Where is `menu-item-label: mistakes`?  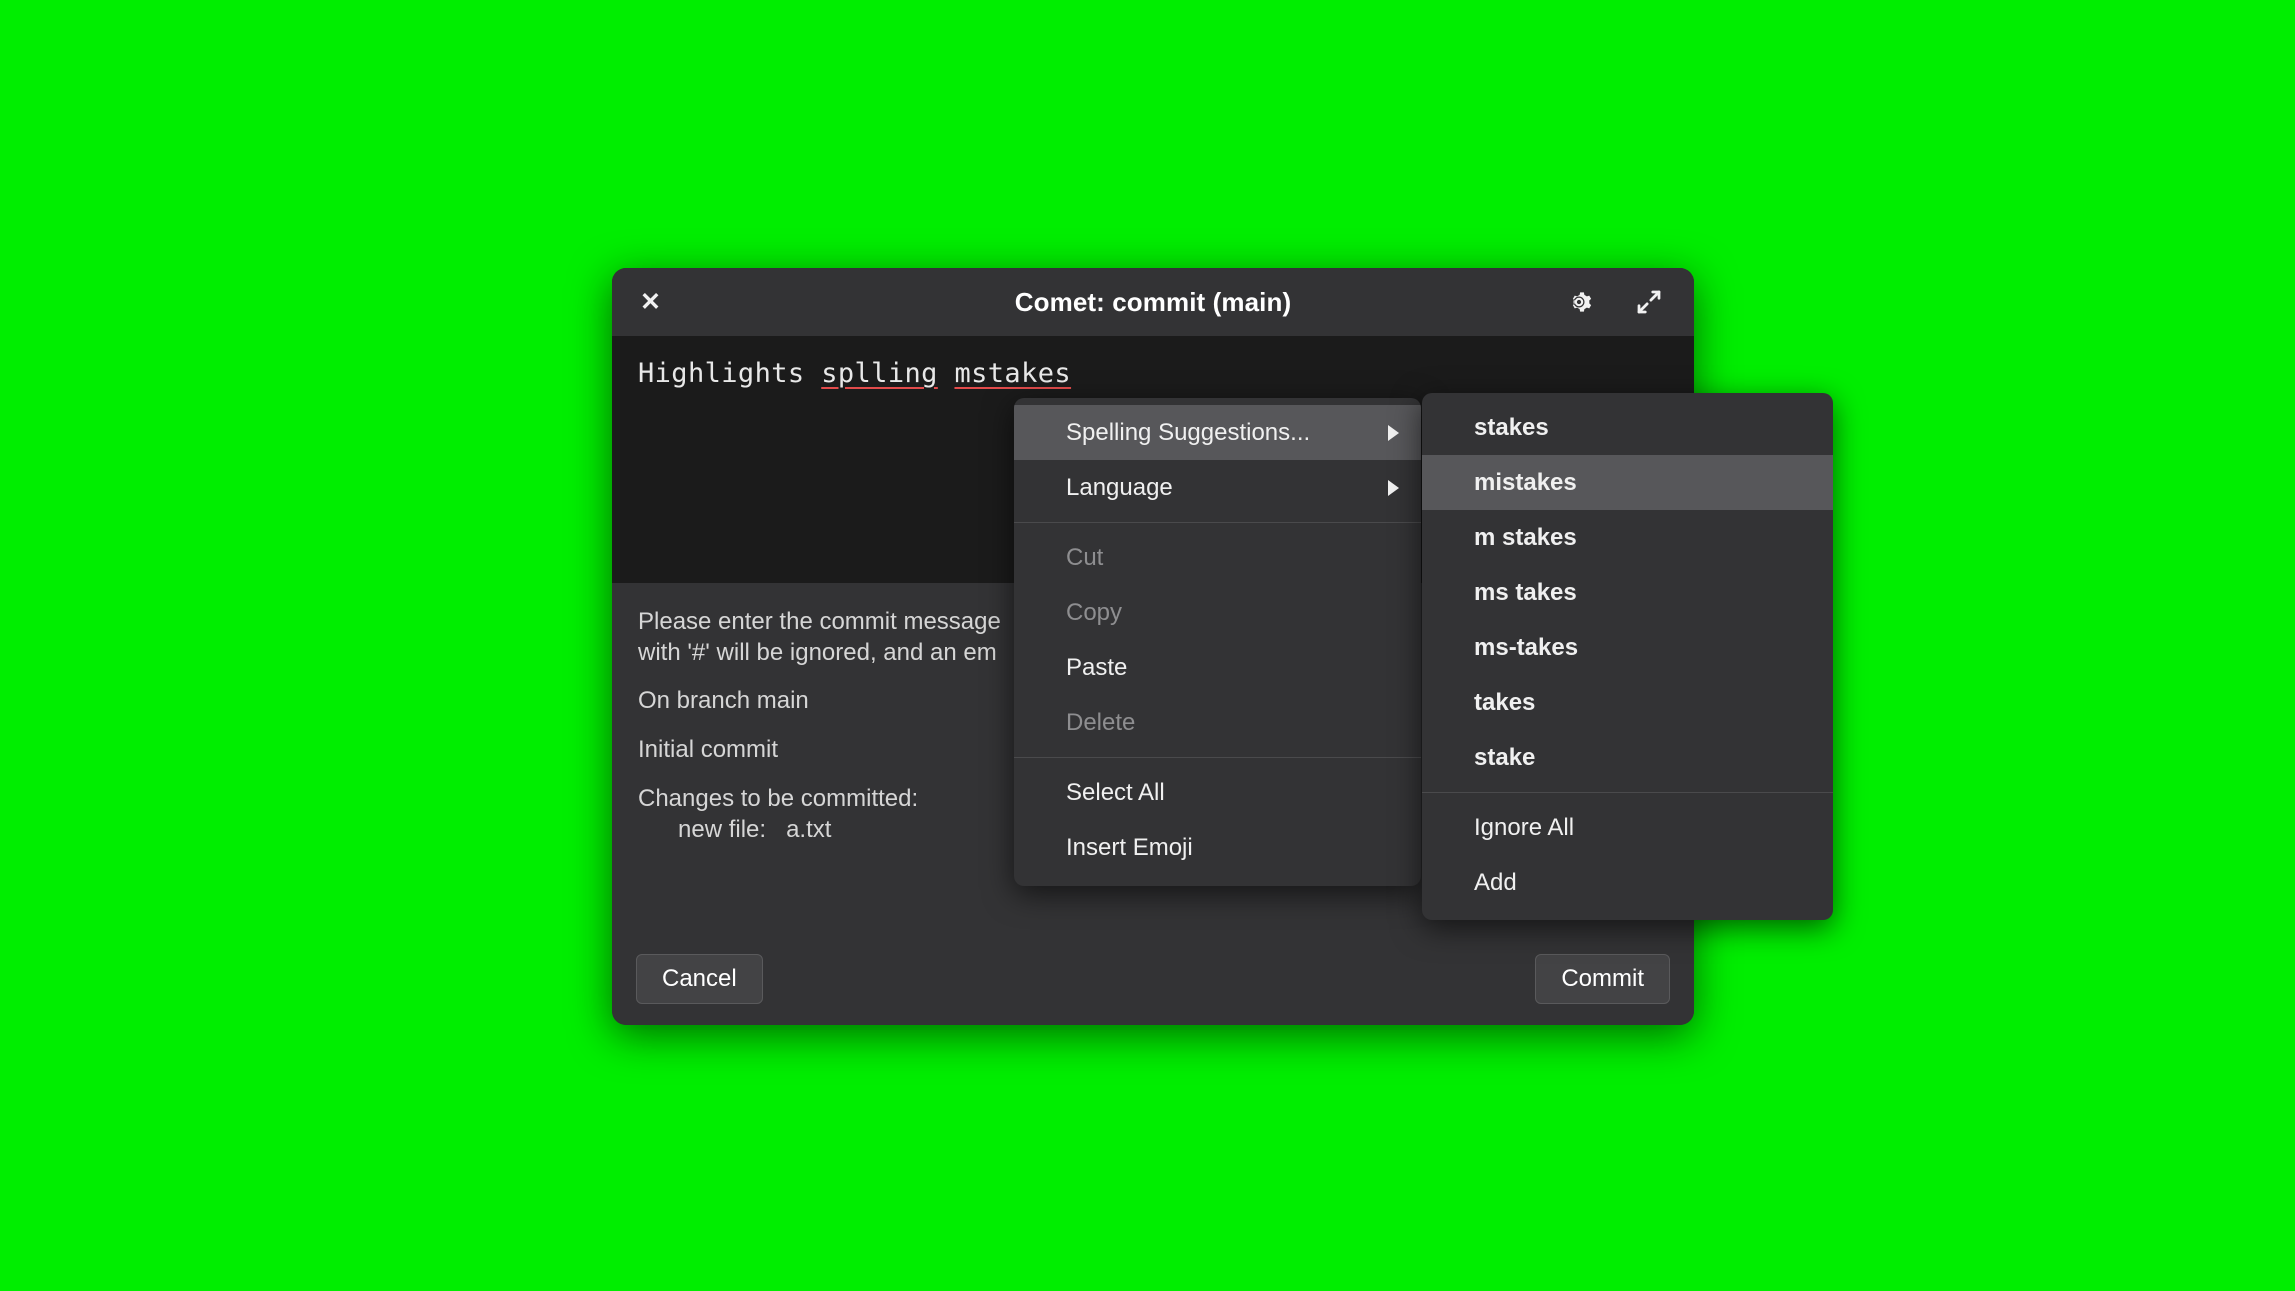
menu-item-label: mistakes is located at coordinates (1525, 482).